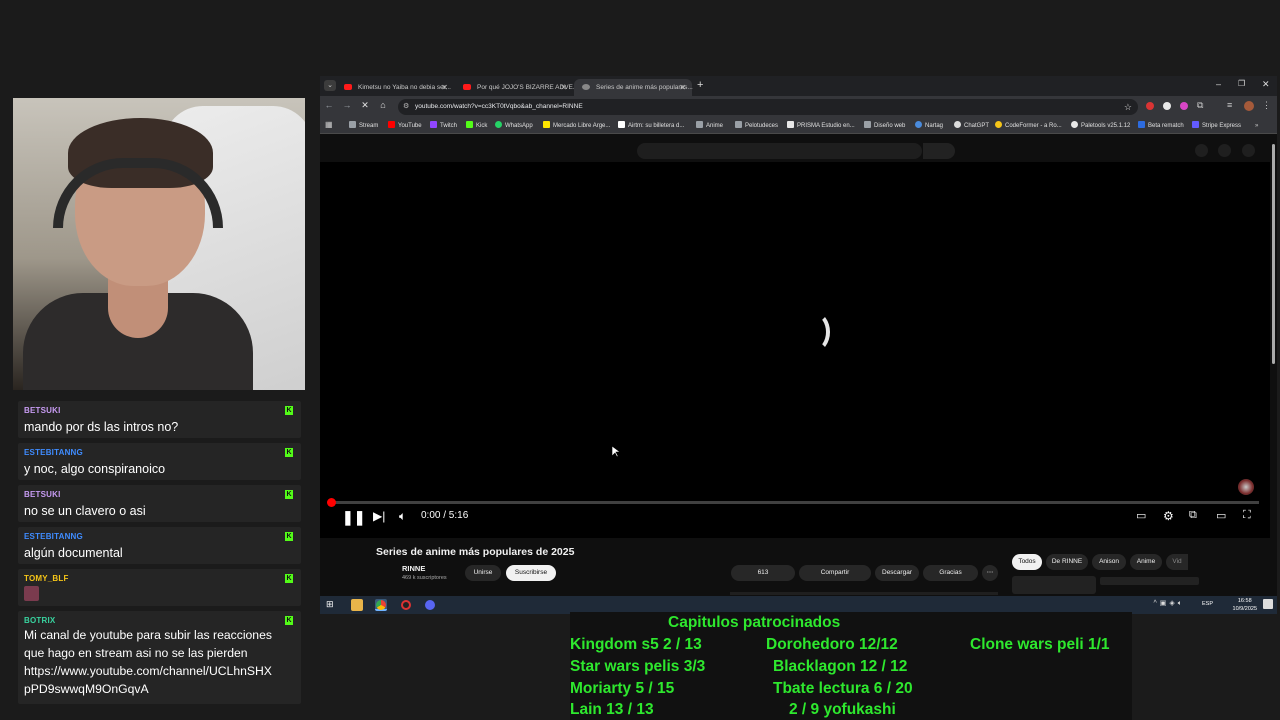 This screenshot has height=720, width=1280. Describe the element at coordinates (405, 126) in the screenshot. I see `bookmark-item: YouTube` at that location.